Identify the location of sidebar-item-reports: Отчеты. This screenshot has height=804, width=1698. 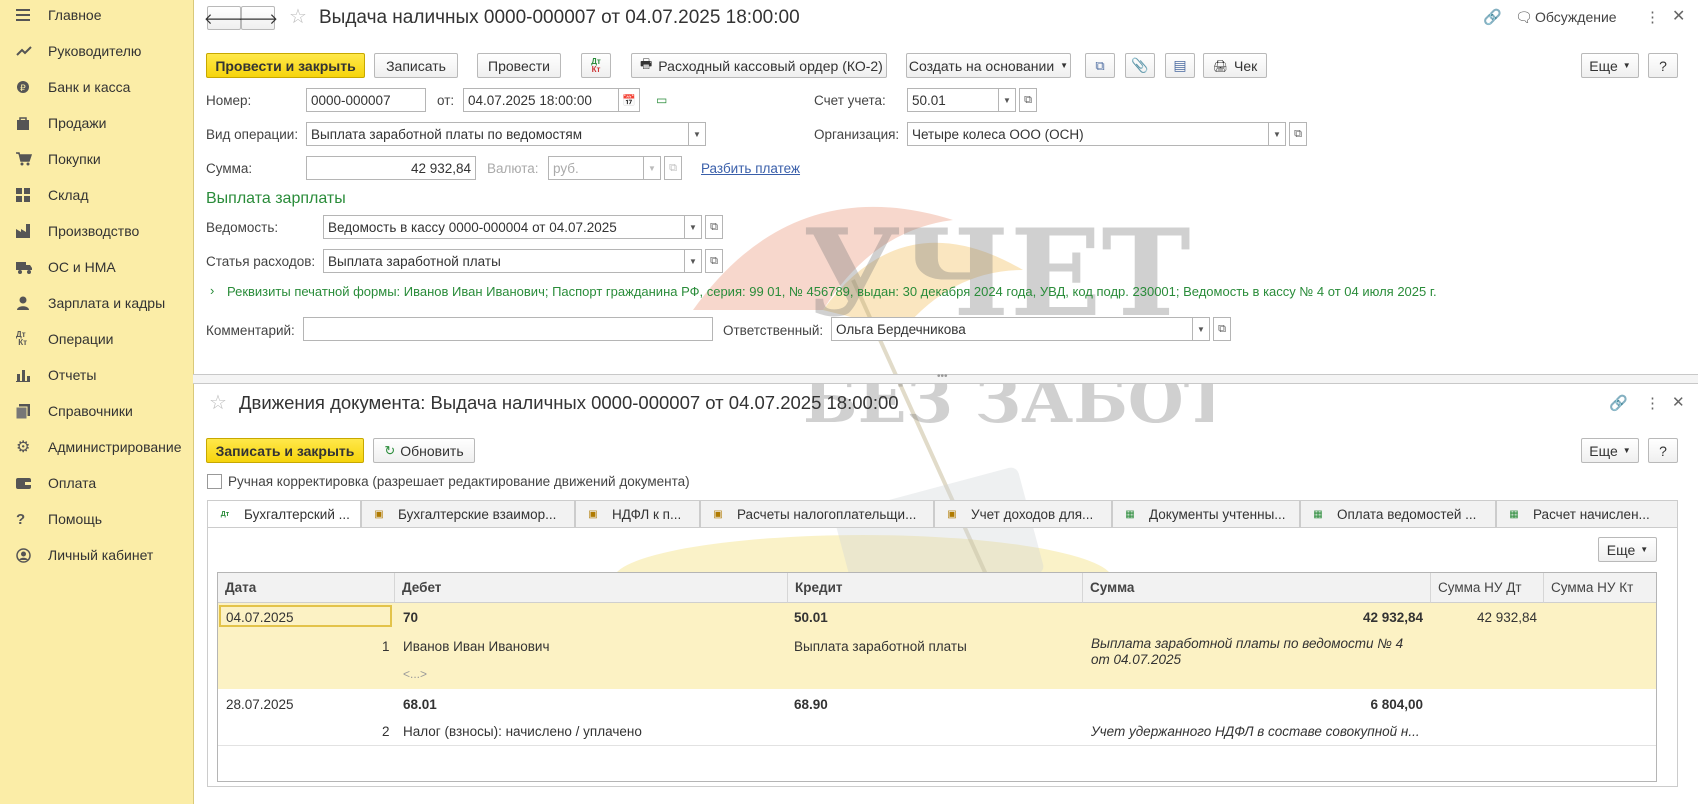
(96, 375).